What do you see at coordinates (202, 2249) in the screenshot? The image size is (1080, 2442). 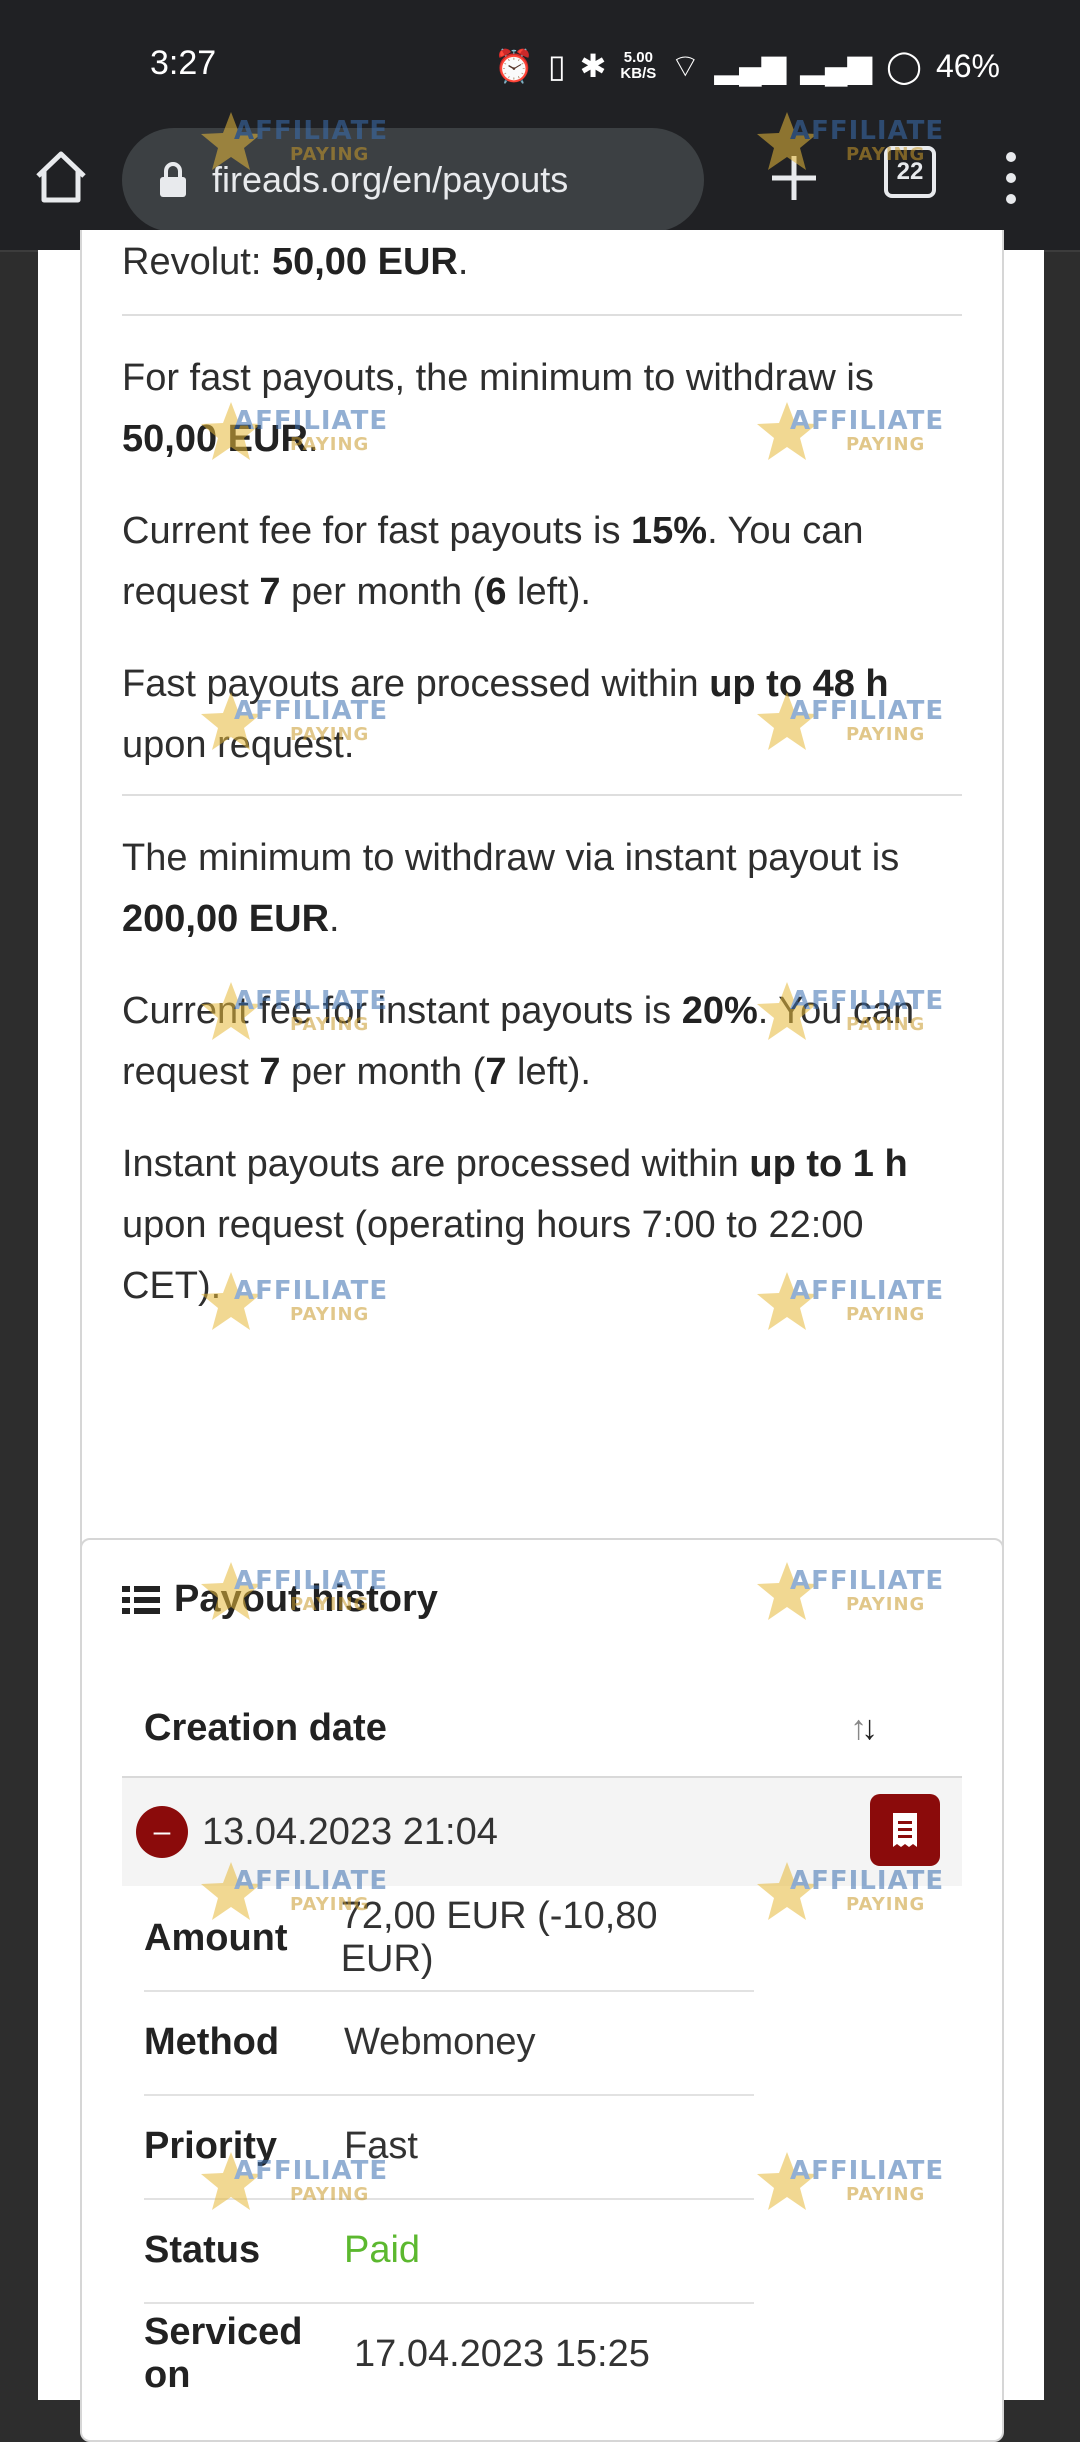 I see `detail-label: Status` at bounding box center [202, 2249].